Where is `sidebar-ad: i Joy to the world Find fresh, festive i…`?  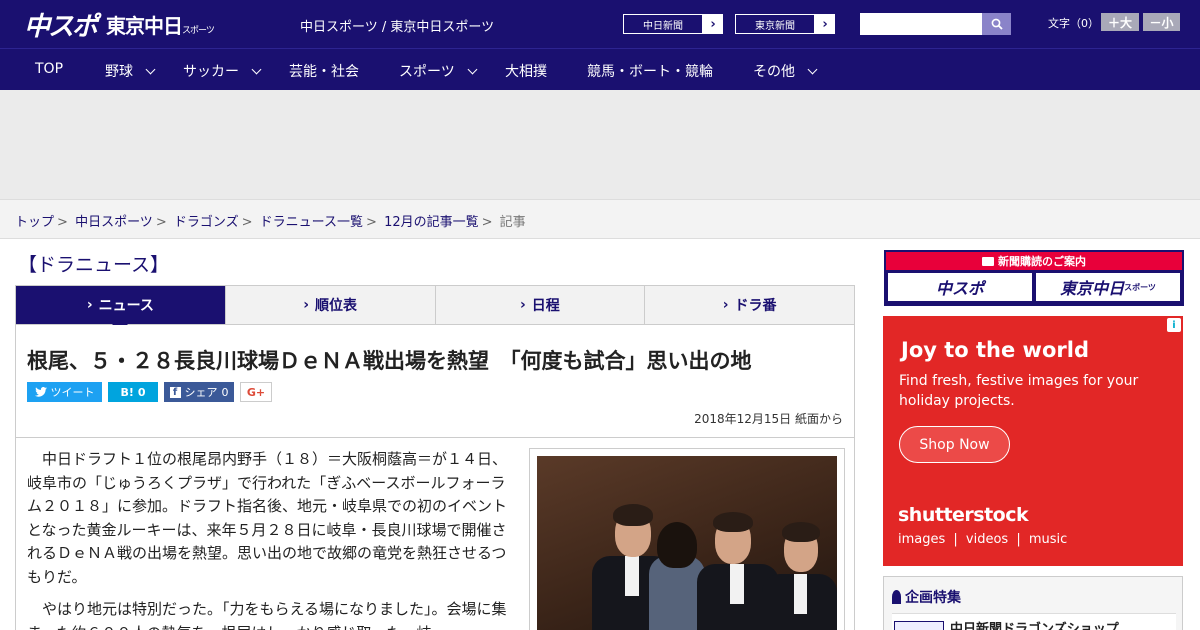 sidebar-ad: i Joy to the world Find fresh, festive i… is located at coordinates (1033, 441).